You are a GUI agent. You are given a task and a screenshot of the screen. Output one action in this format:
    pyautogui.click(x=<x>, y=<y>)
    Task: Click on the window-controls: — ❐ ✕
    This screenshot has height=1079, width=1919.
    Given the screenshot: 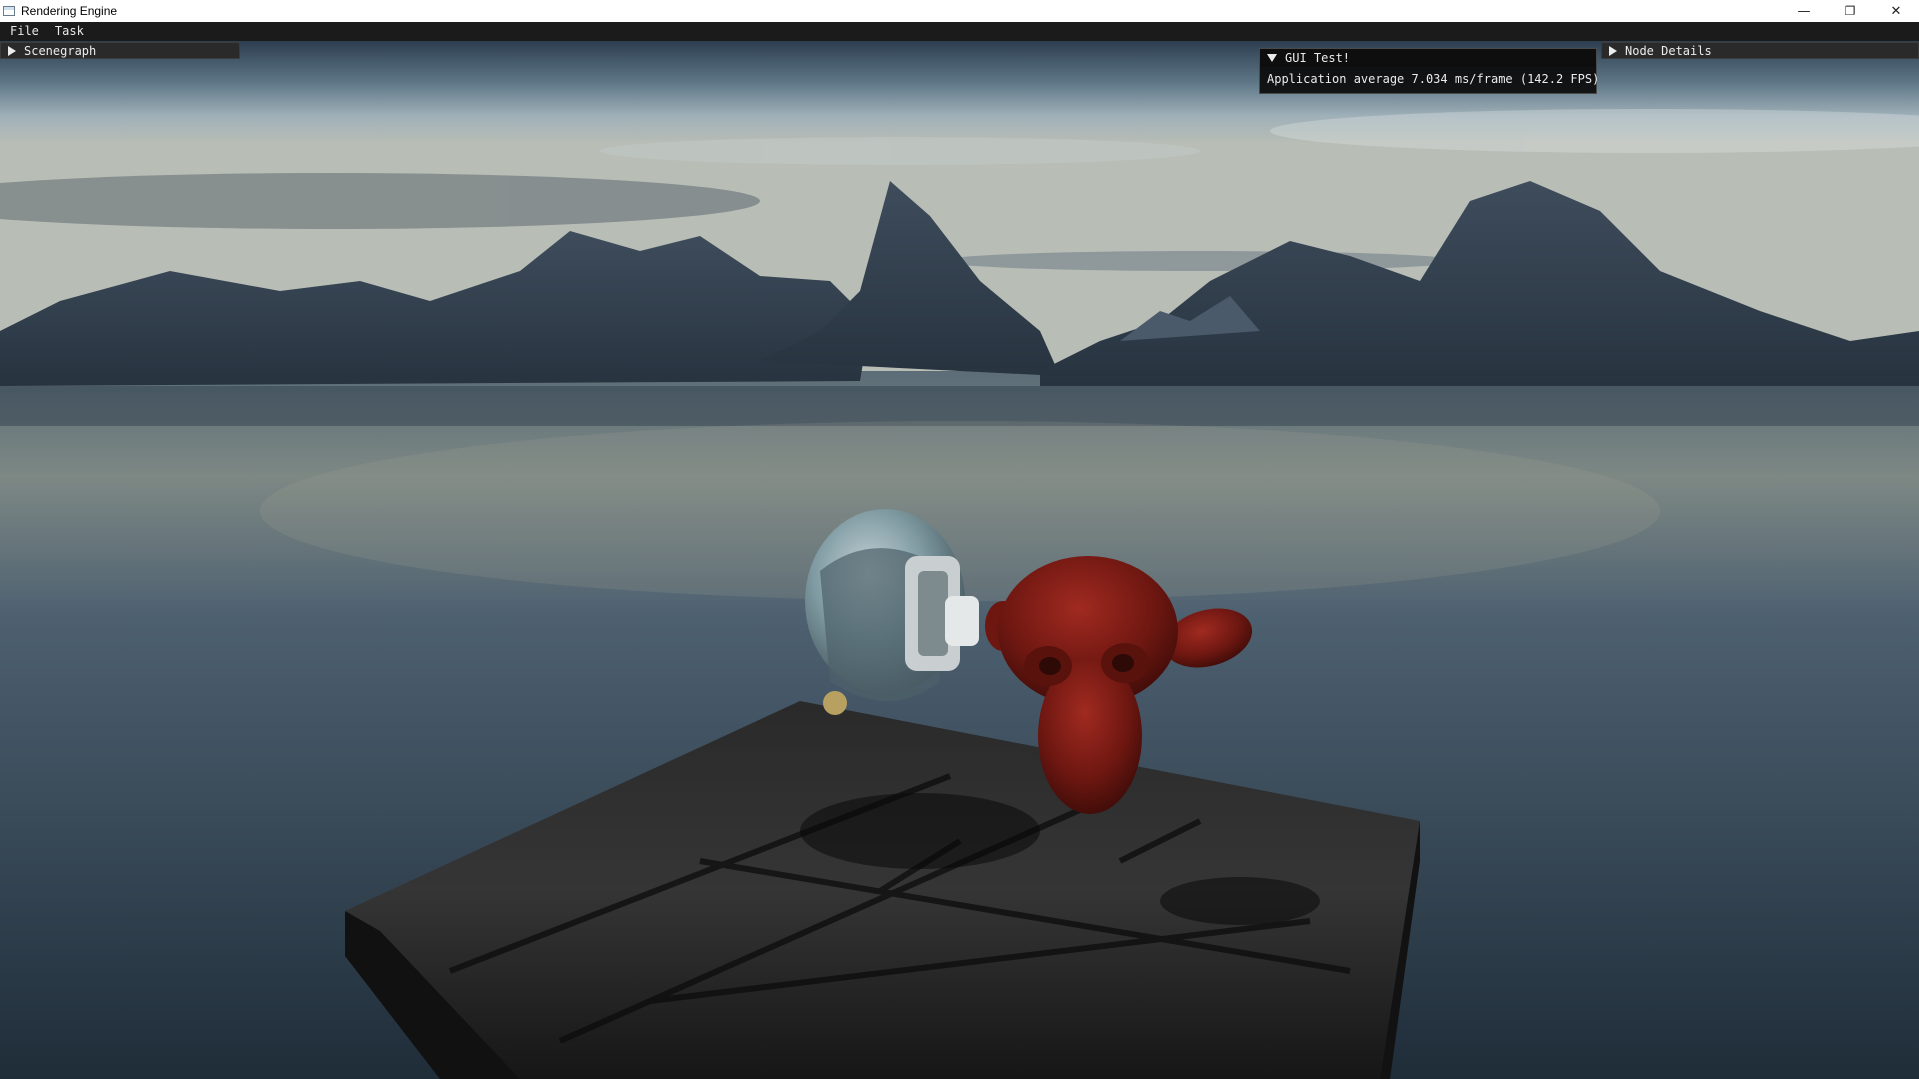 What is the action you would take?
    pyautogui.click(x=1850, y=11)
    